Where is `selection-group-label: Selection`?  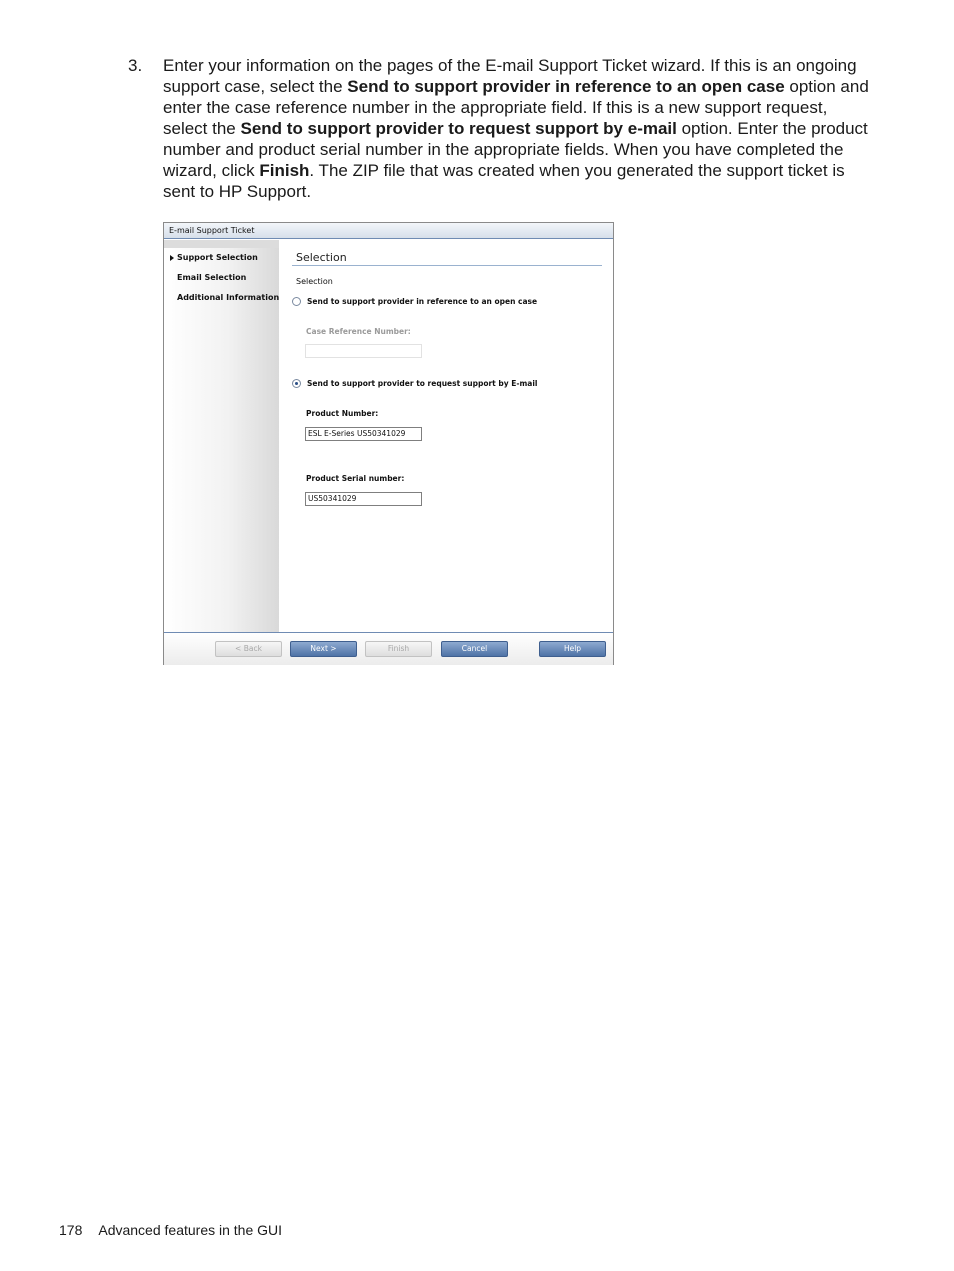
selection-group-label: Selection is located at coordinates (314, 281).